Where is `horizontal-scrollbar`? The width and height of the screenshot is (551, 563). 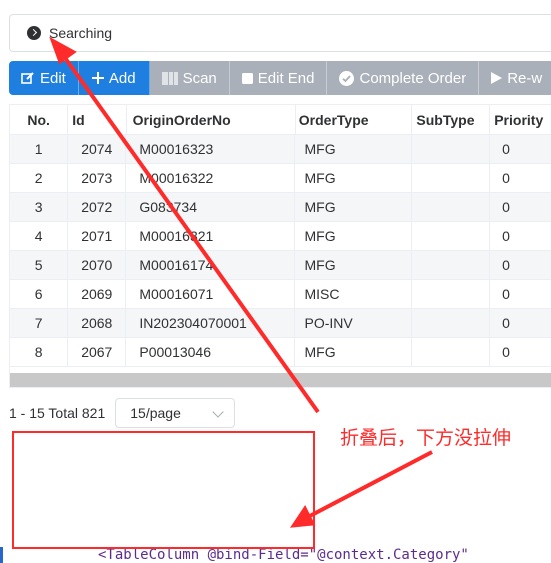
horizontal-scrollbar is located at coordinates (280, 380).